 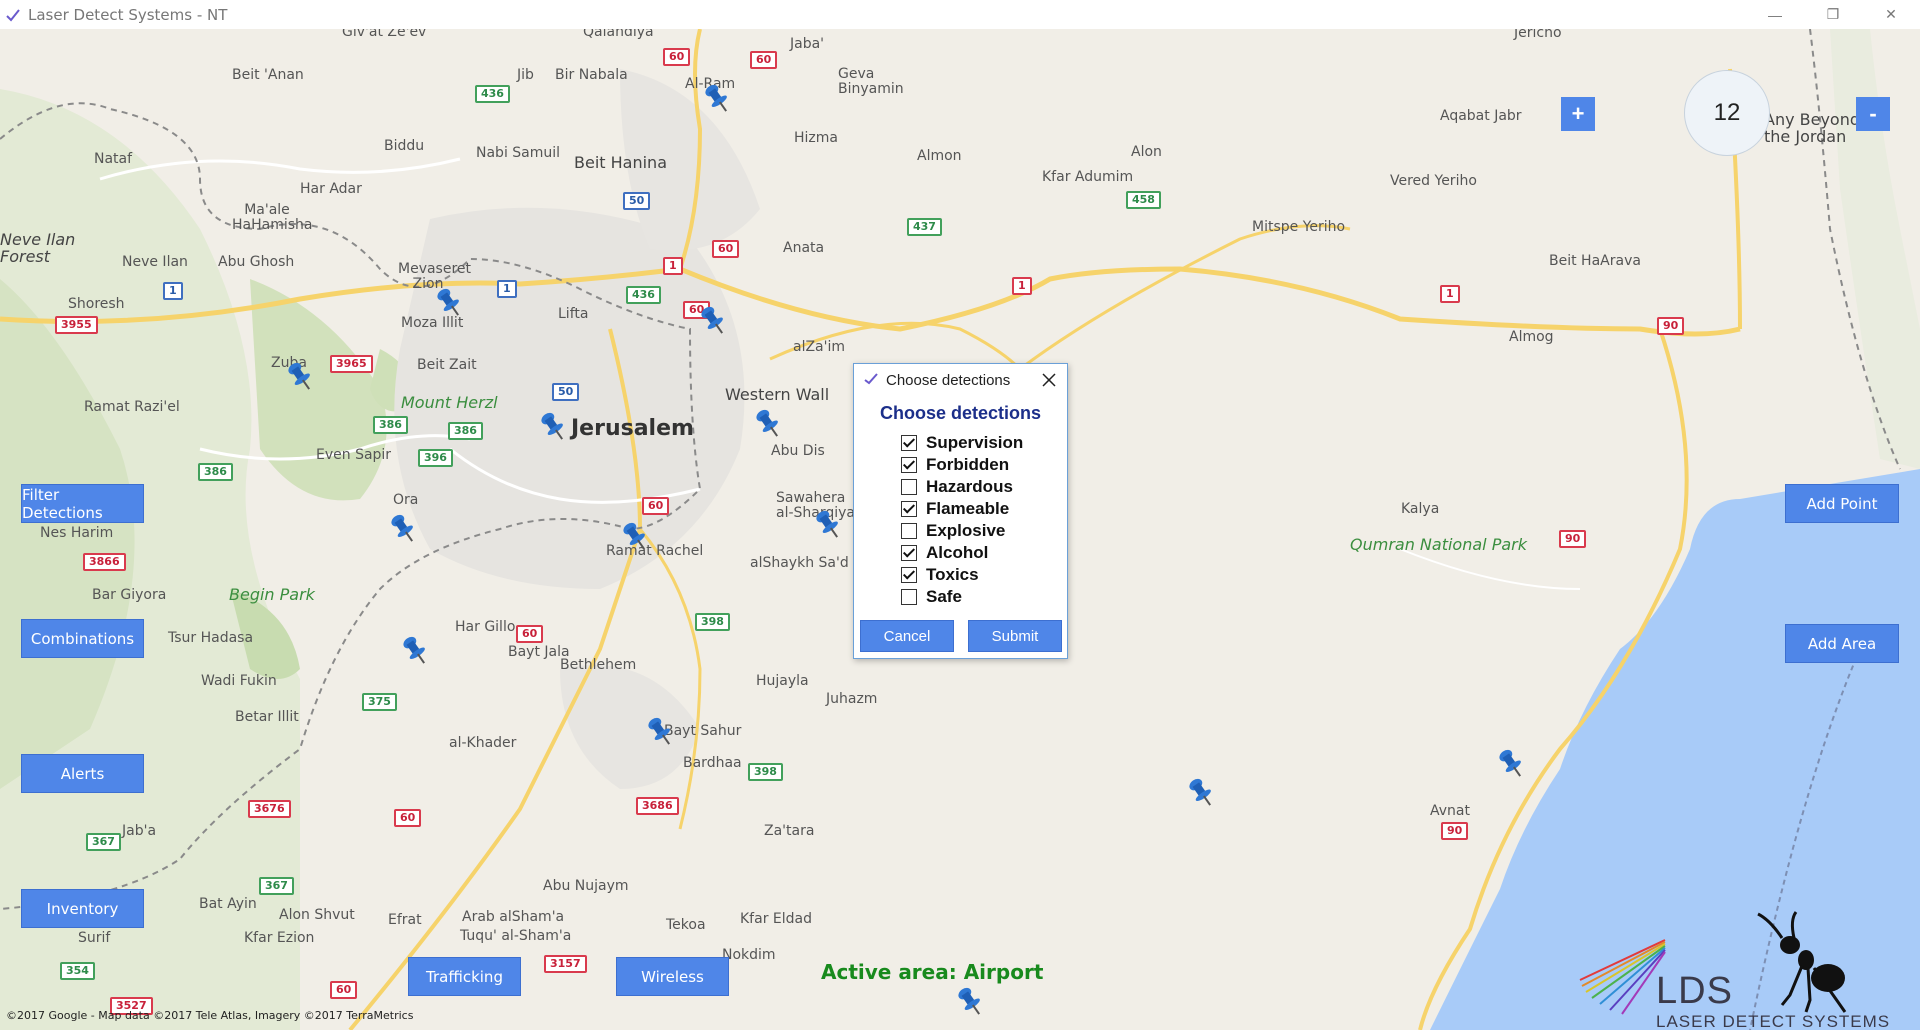 What do you see at coordinates (907, 636) in the screenshot?
I see `cancel-button: Cancel` at bounding box center [907, 636].